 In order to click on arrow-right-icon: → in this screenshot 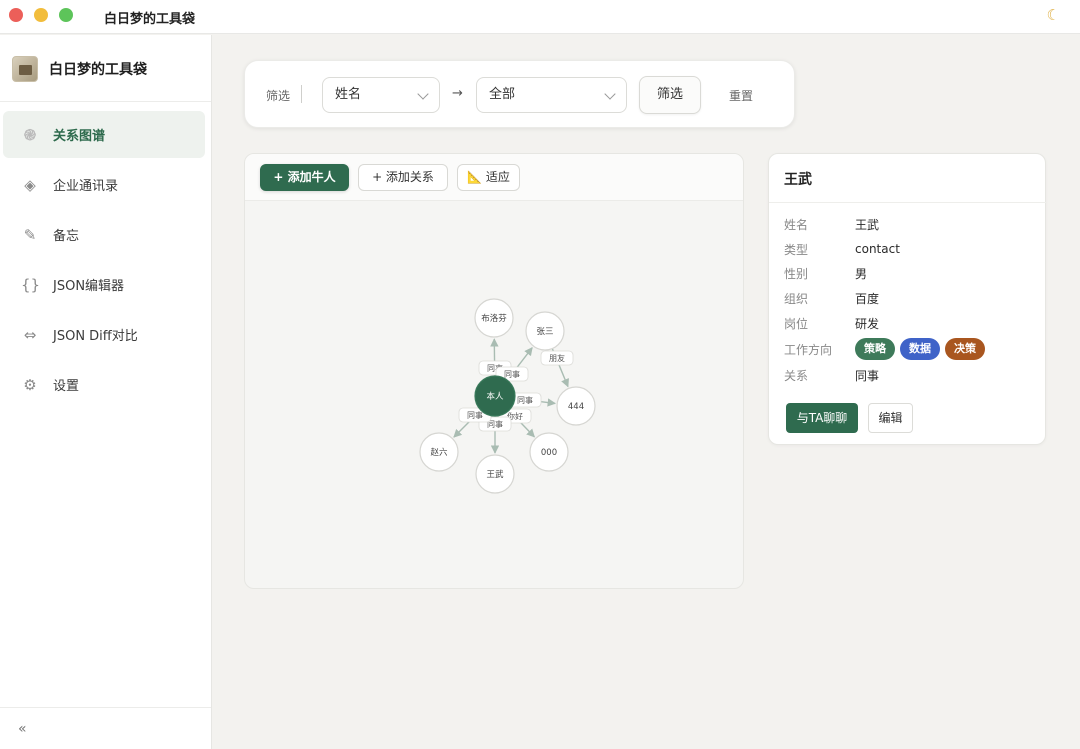, I will do `click(457, 93)`.